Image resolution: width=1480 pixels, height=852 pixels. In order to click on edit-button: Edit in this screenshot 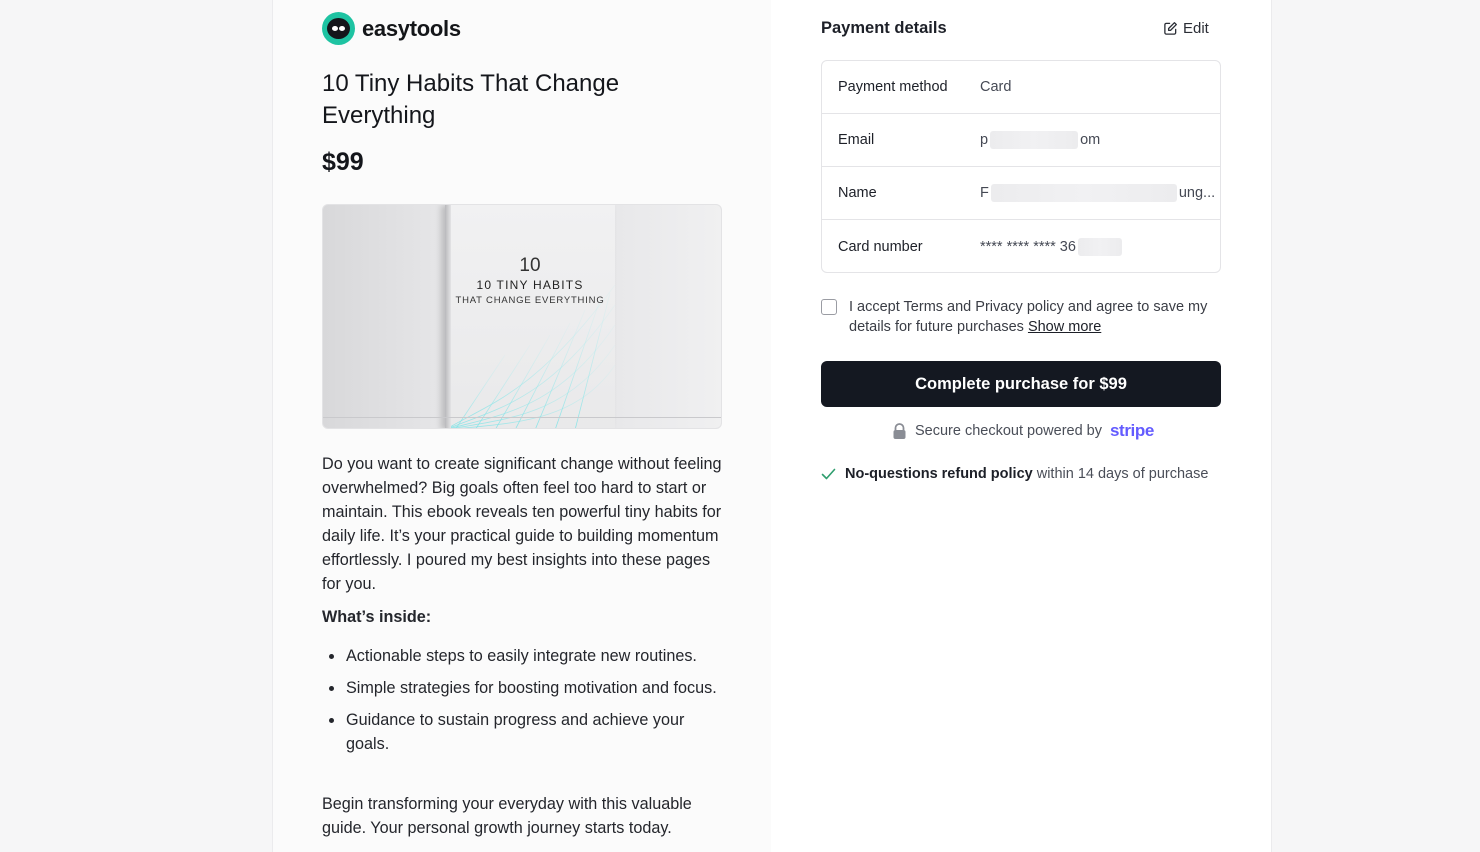, I will do `click(1186, 28)`.